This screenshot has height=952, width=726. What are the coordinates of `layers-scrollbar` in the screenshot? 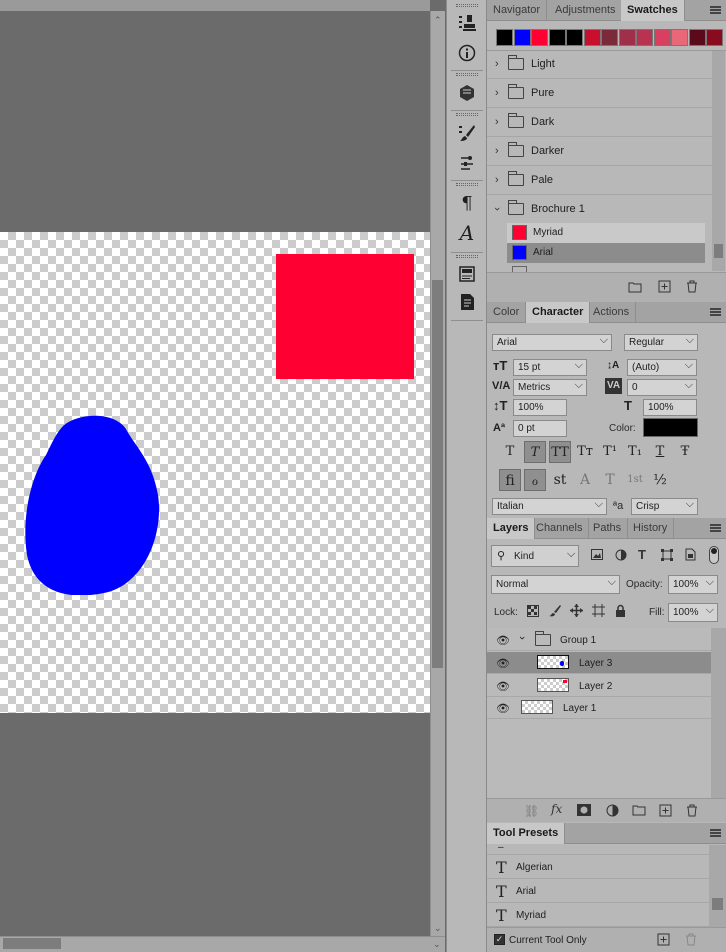 It's located at (718, 713).